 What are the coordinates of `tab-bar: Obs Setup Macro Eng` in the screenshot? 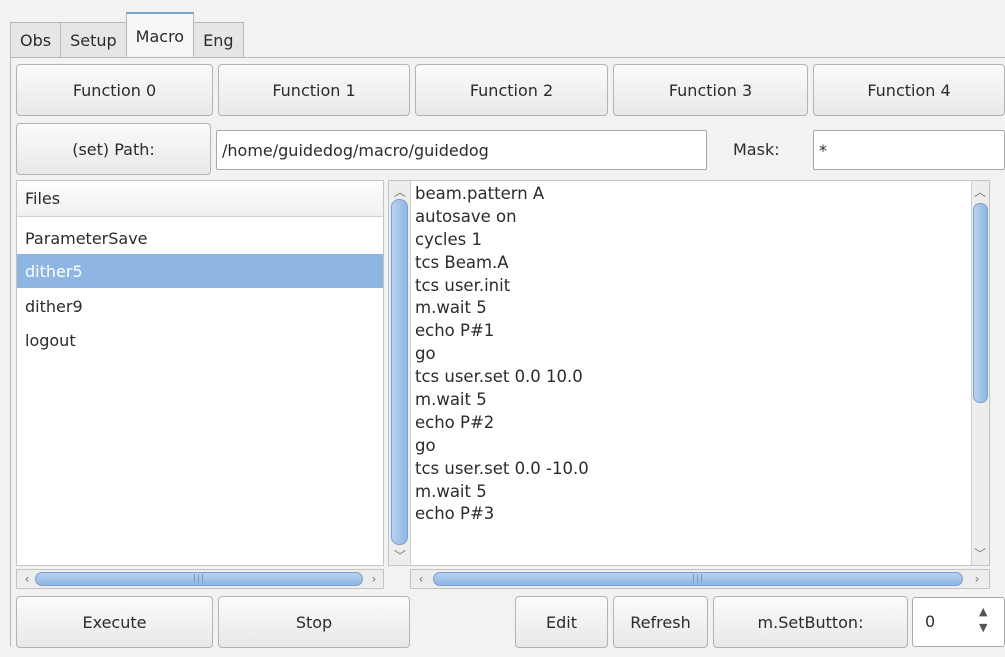 It's located at (127, 35).